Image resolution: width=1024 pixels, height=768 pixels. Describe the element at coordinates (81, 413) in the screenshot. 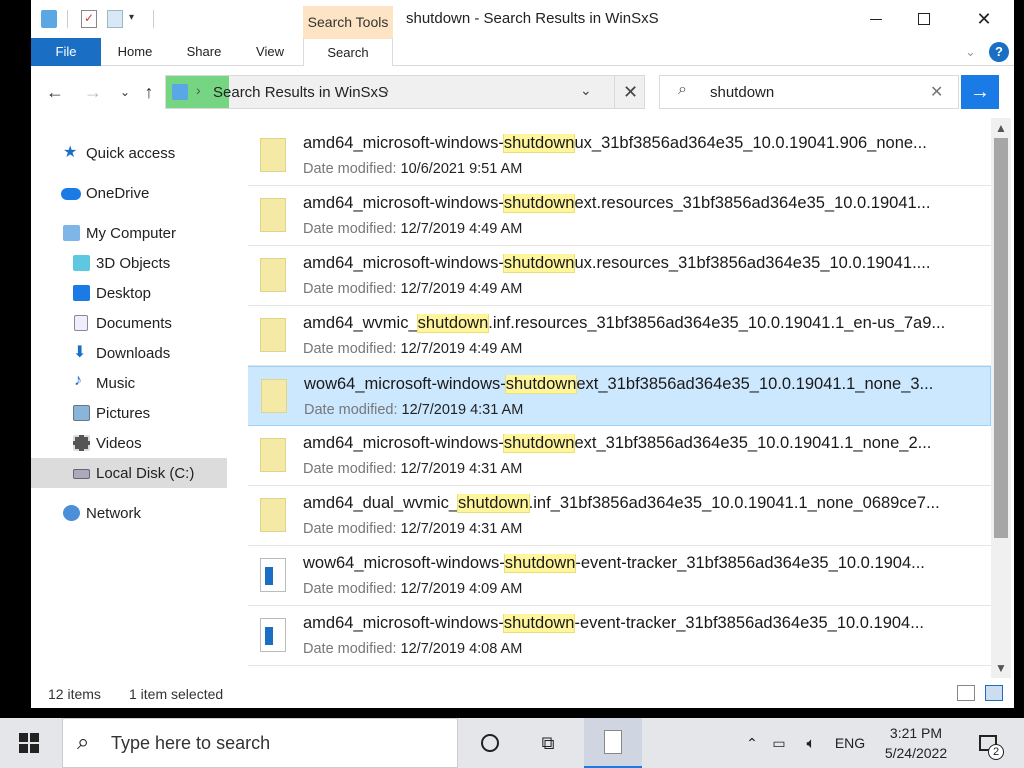

I see `pictures-icon` at that location.